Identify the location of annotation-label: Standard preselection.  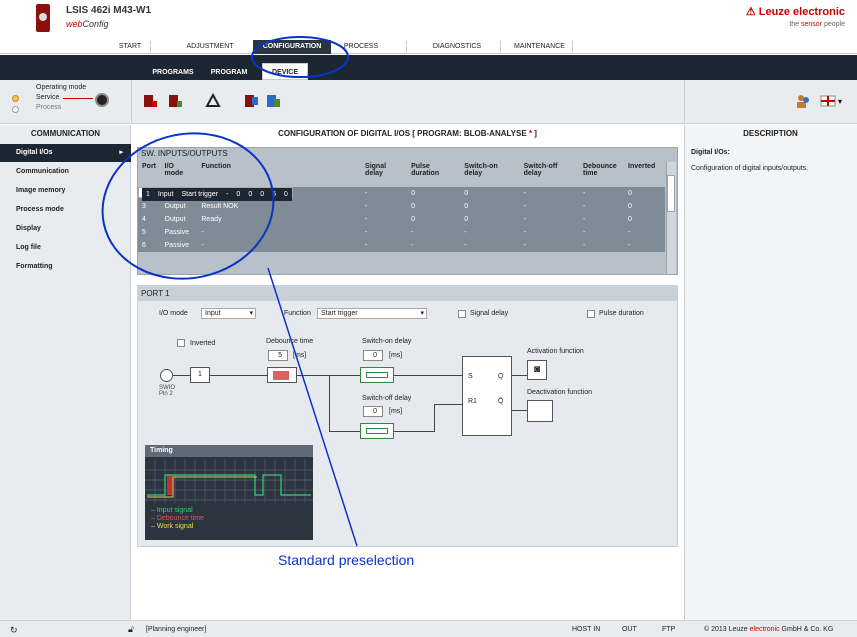
(346, 560).